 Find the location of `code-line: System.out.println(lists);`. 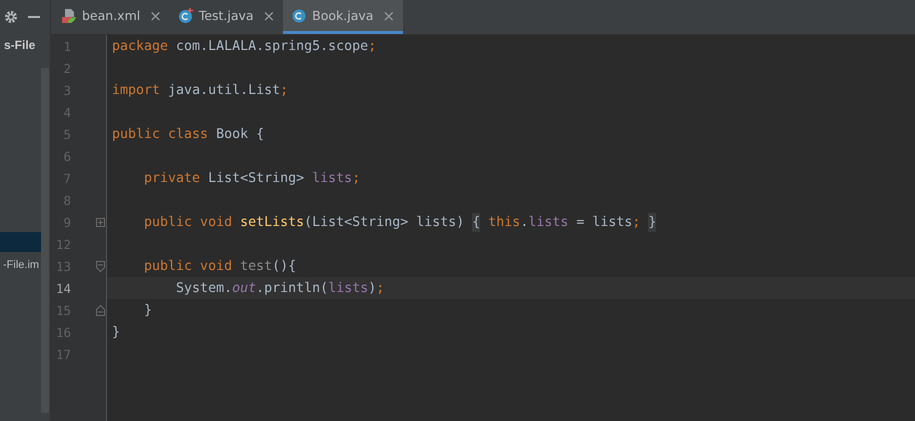

code-line: System.out.println(lists); is located at coordinates (279, 288).